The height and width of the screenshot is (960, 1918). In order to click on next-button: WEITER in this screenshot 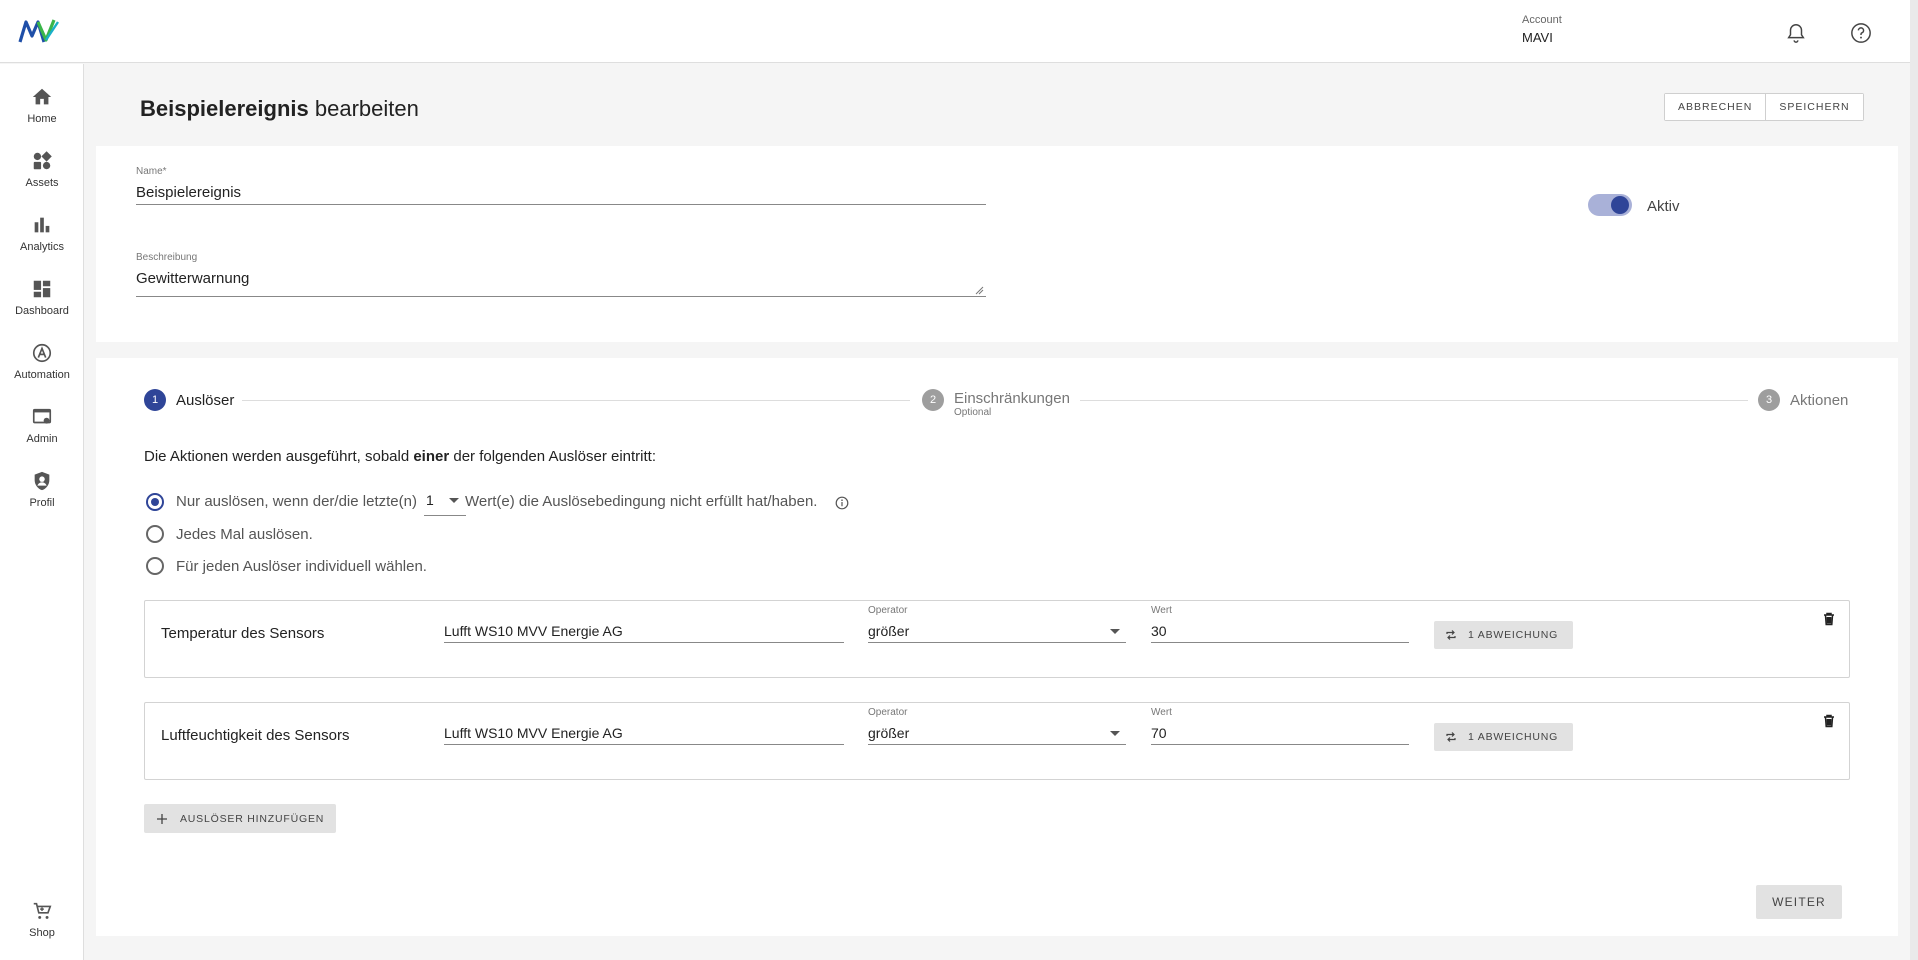, I will do `click(1799, 902)`.